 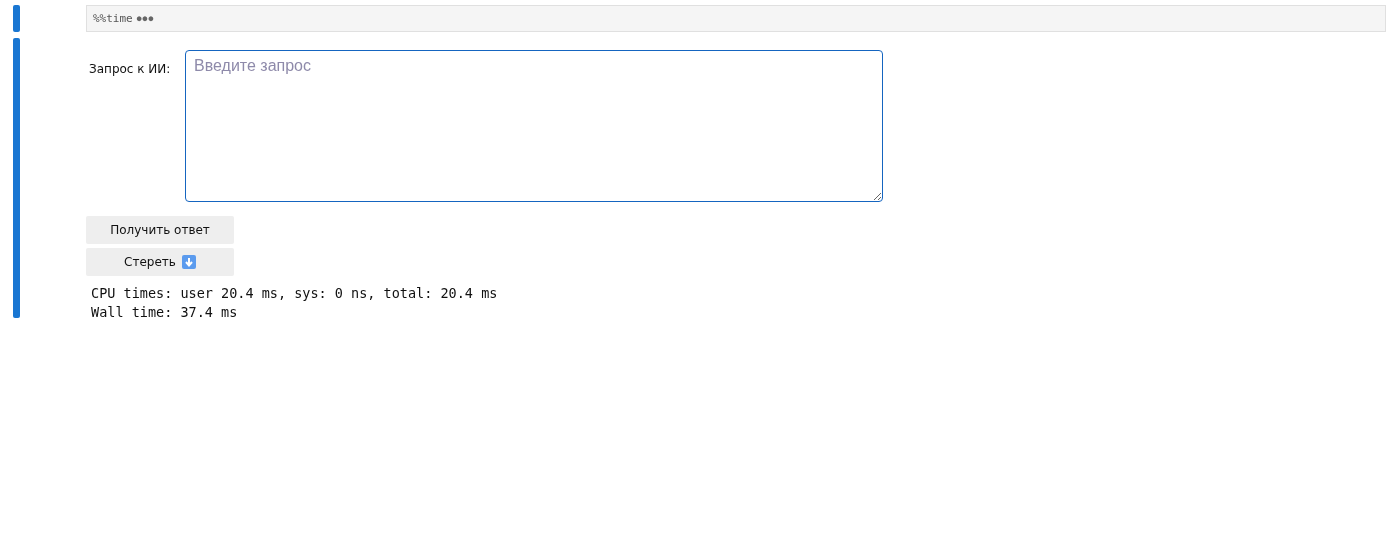 What do you see at coordinates (145, 18) in the screenshot?
I see `ellipsis-marker: ●●●` at bounding box center [145, 18].